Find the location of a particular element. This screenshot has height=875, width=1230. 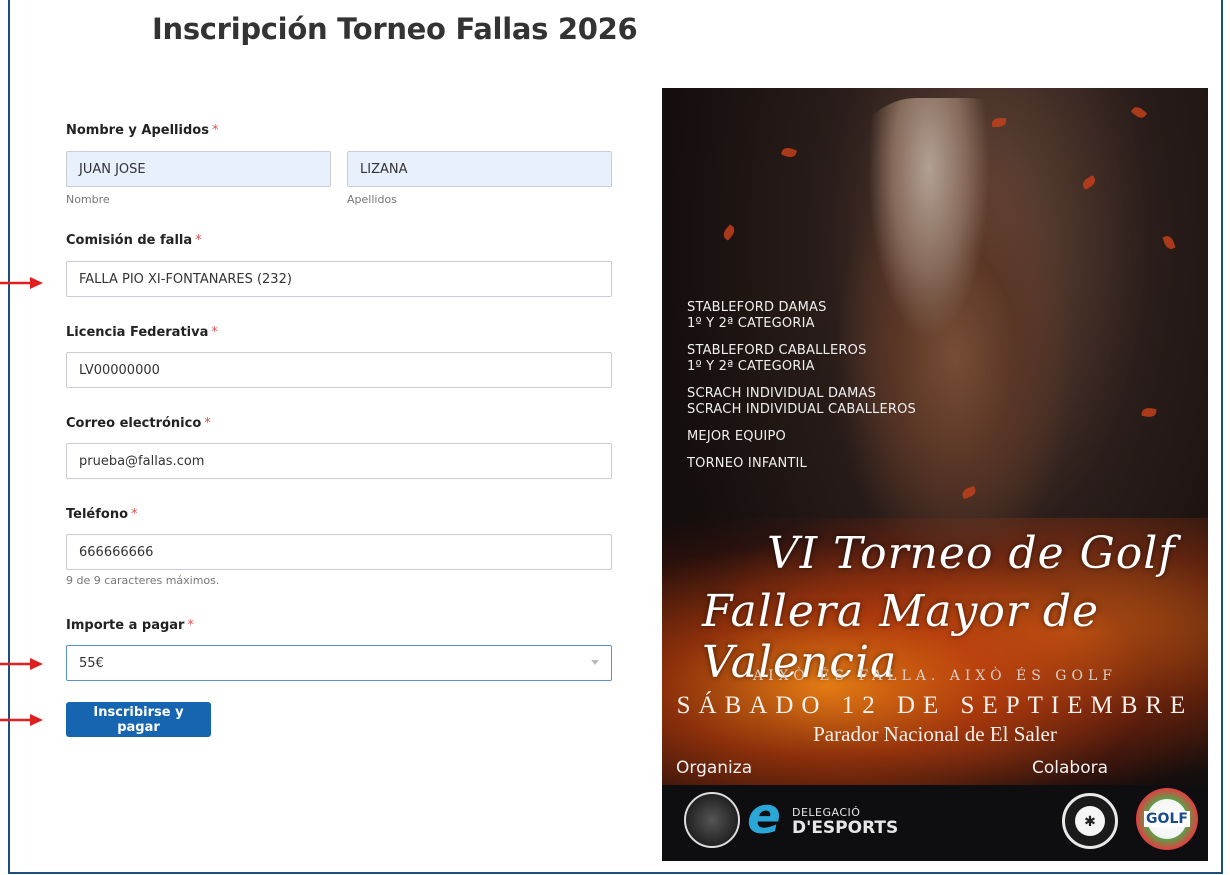

amount-select: 55€ is located at coordinates (339, 663).